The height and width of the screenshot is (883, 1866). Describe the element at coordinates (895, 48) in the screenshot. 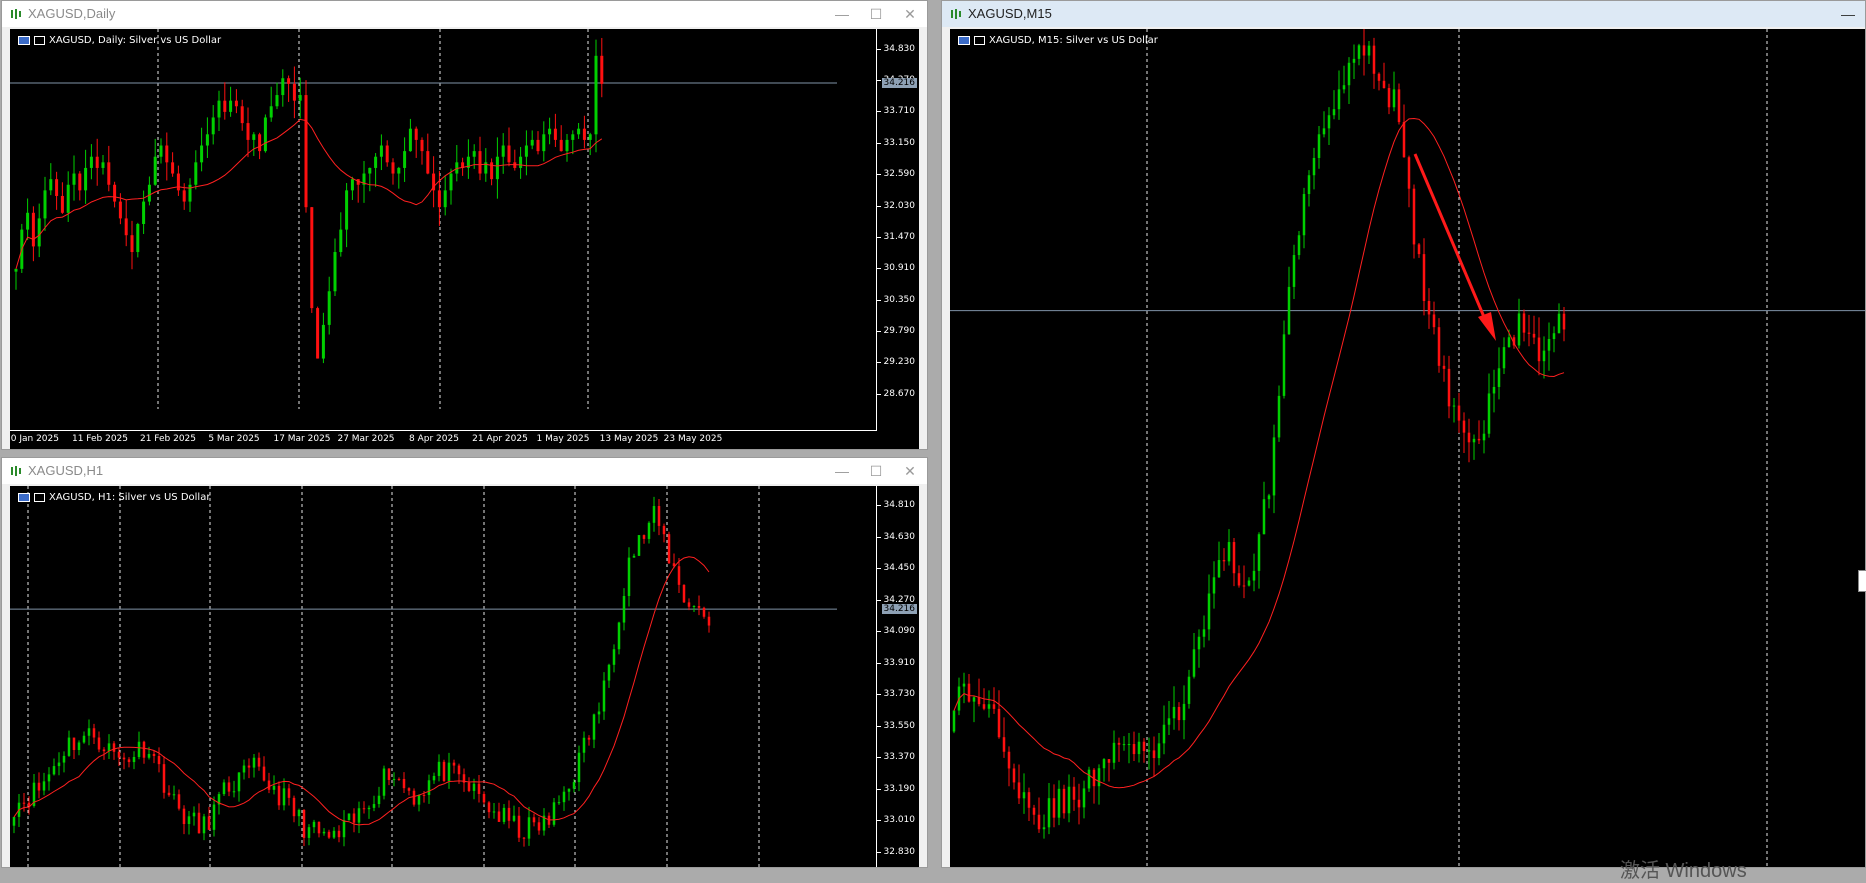

I see `price-axis-label: 34.830` at that location.